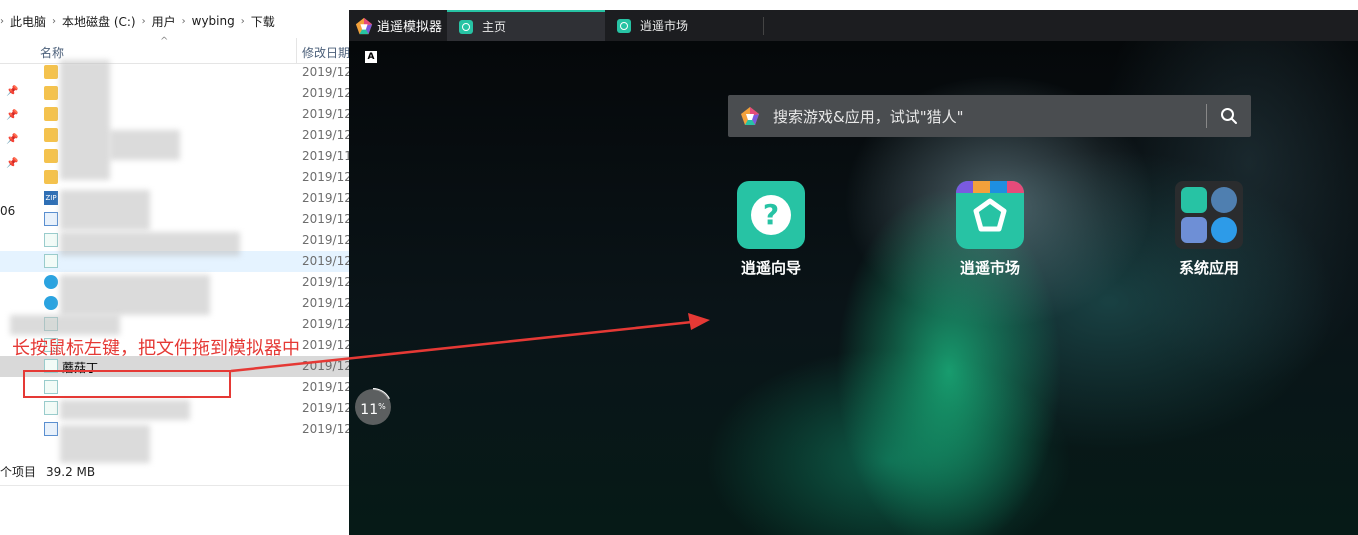 Image resolution: width=1358 pixels, height=535 pixels. I want to click on file-row-mogu-ding: 蘑菇丁 2019/12, so click(176, 366).